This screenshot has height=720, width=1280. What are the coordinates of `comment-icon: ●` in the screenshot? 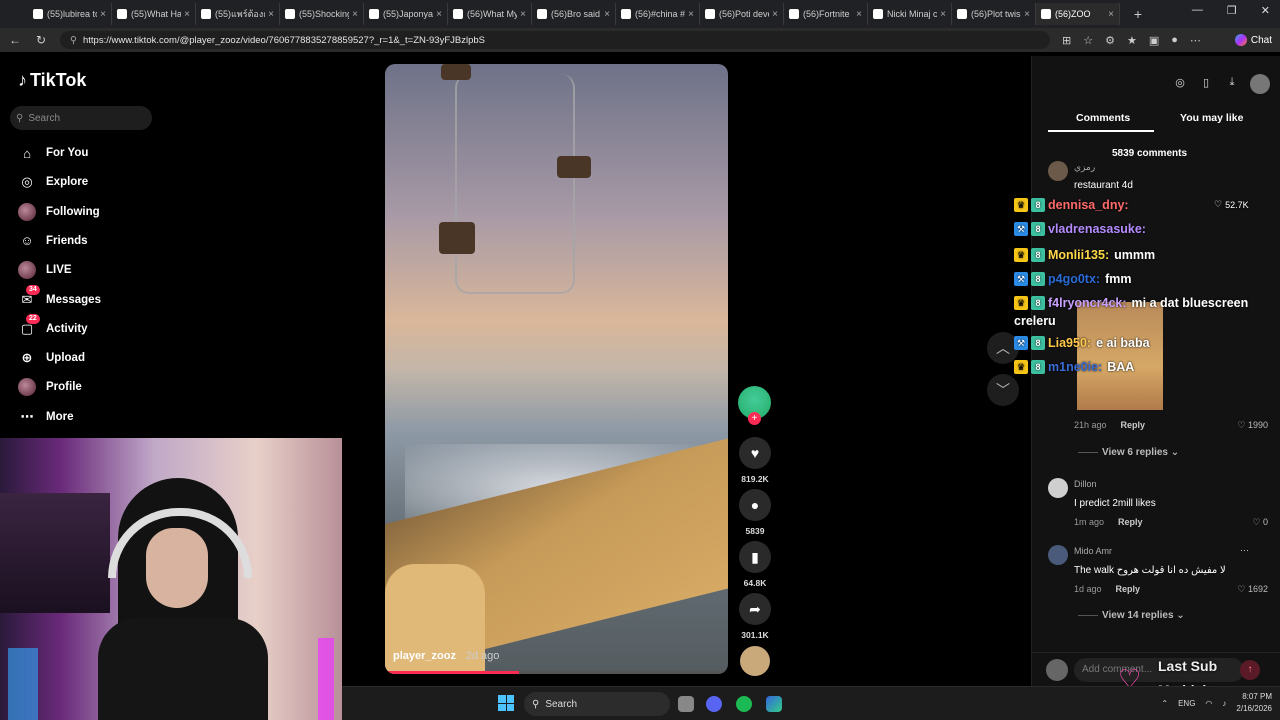 It's located at (755, 505).